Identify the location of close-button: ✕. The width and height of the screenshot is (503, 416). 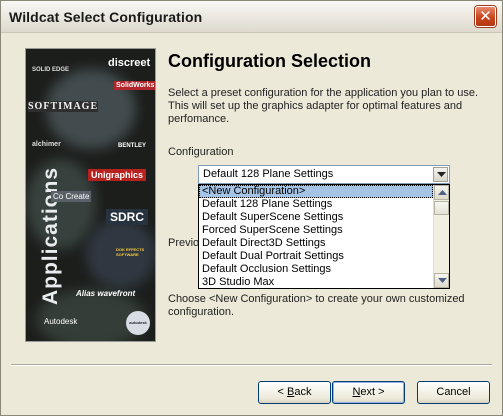
(485, 16).